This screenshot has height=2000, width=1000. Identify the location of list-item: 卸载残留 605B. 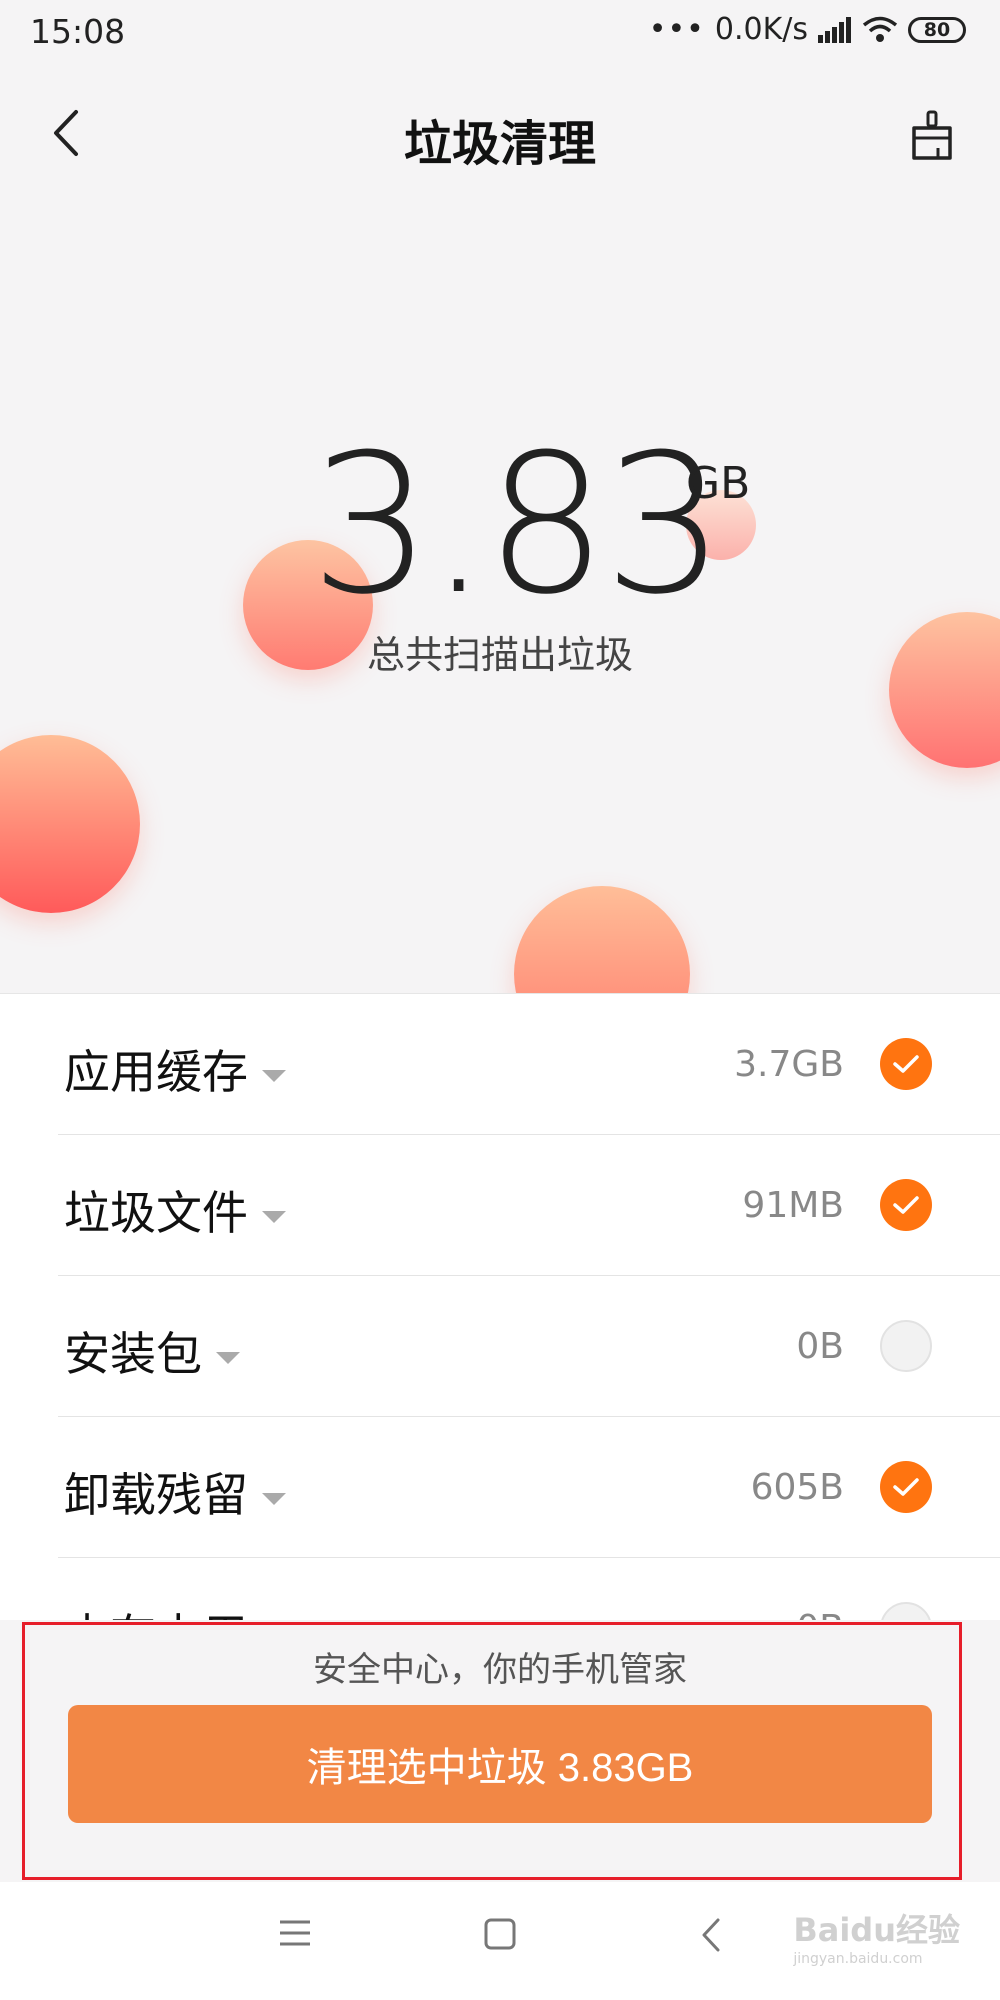
(529, 1487).